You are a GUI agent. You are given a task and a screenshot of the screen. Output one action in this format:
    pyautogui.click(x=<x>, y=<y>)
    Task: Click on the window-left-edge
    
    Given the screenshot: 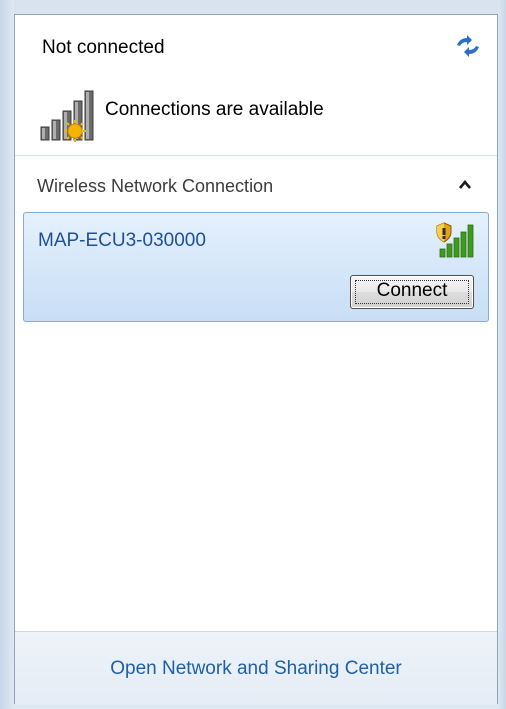 What is the action you would take?
    pyautogui.click(x=7, y=354)
    